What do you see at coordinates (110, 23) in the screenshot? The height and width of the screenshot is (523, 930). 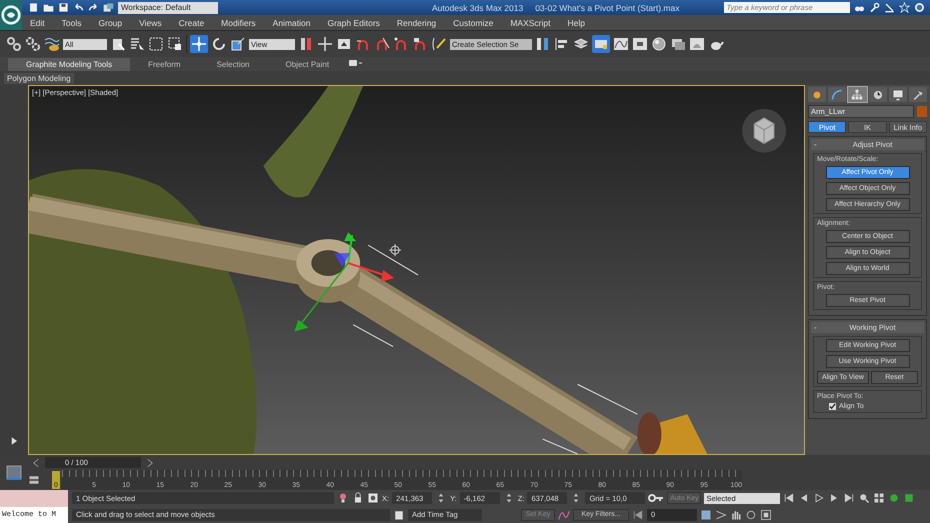 I see `menu-item: Group` at bounding box center [110, 23].